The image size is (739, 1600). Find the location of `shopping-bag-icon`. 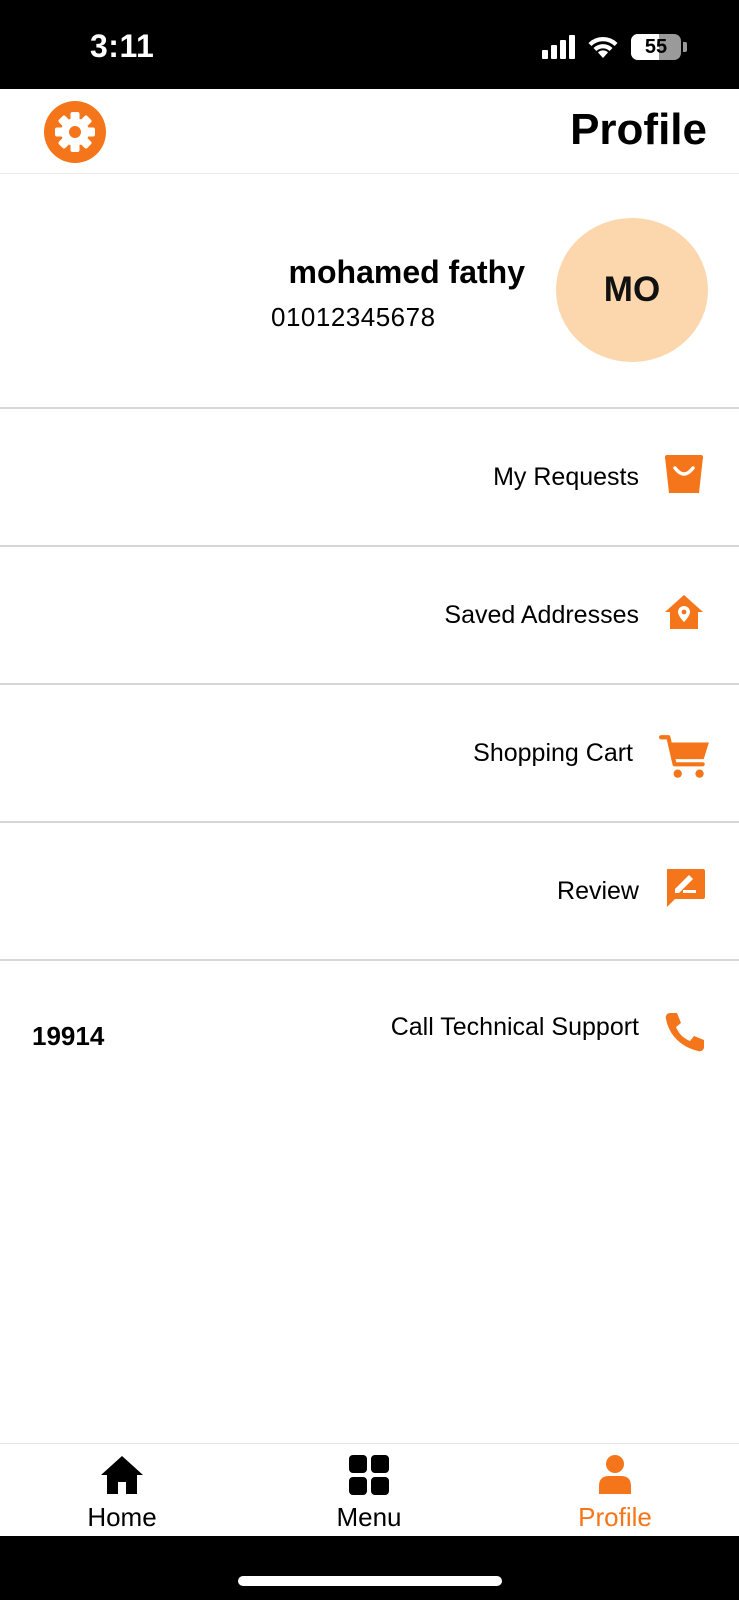

shopping-bag-icon is located at coordinates (684, 474).